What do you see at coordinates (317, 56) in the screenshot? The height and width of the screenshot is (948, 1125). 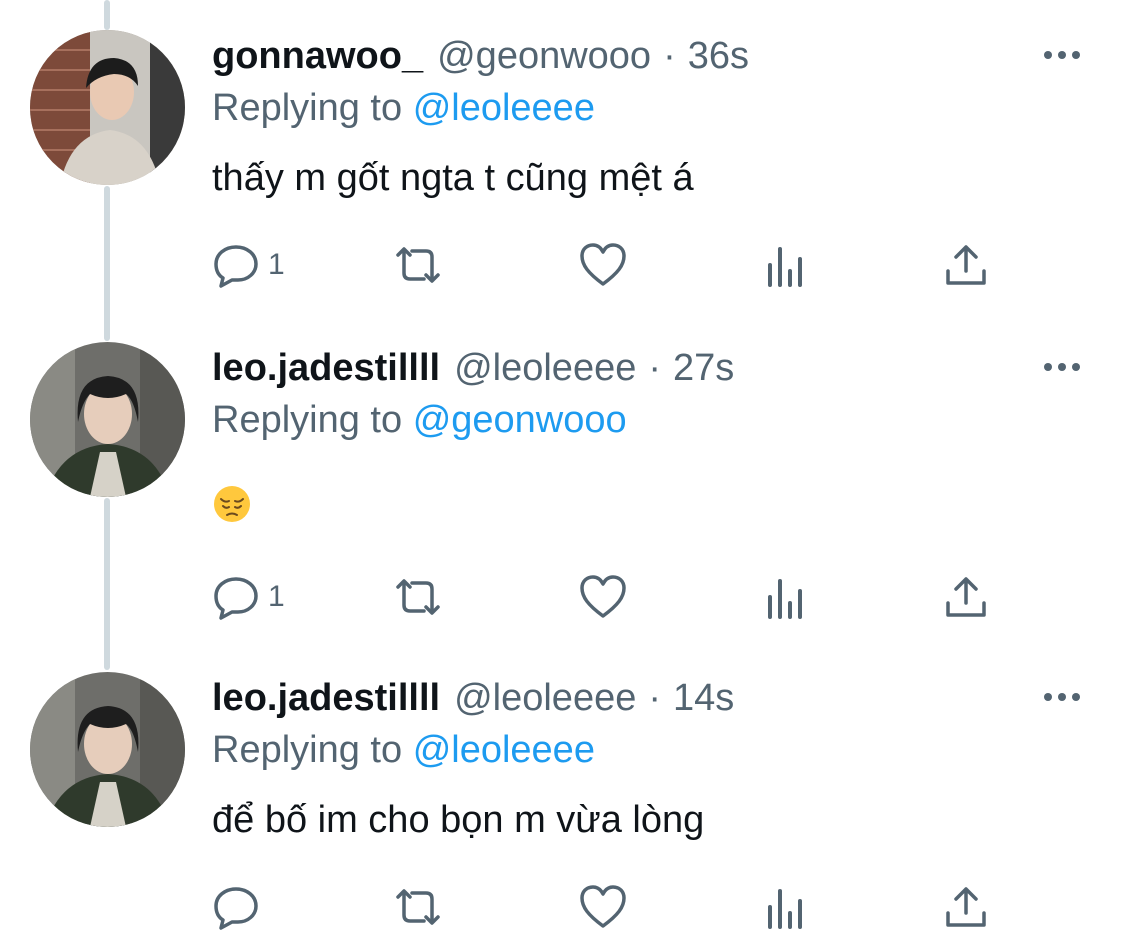 I see `display-name: gonnawoo_` at bounding box center [317, 56].